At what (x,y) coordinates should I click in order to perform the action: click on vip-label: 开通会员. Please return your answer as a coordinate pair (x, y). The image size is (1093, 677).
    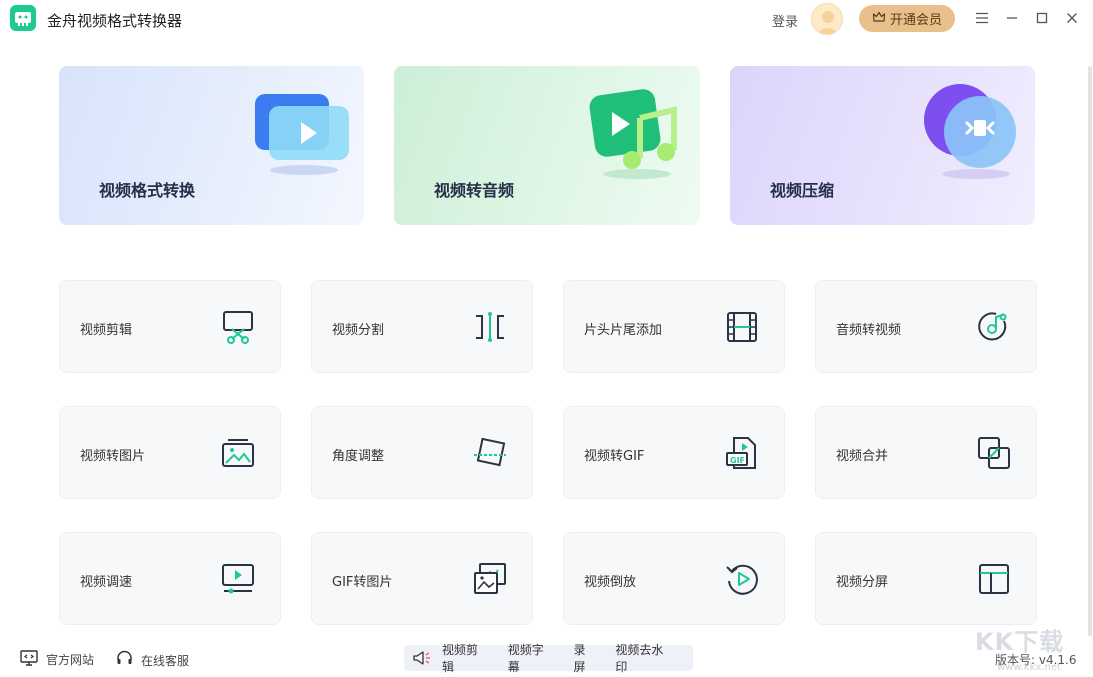
    Looking at the image, I should click on (915, 20).